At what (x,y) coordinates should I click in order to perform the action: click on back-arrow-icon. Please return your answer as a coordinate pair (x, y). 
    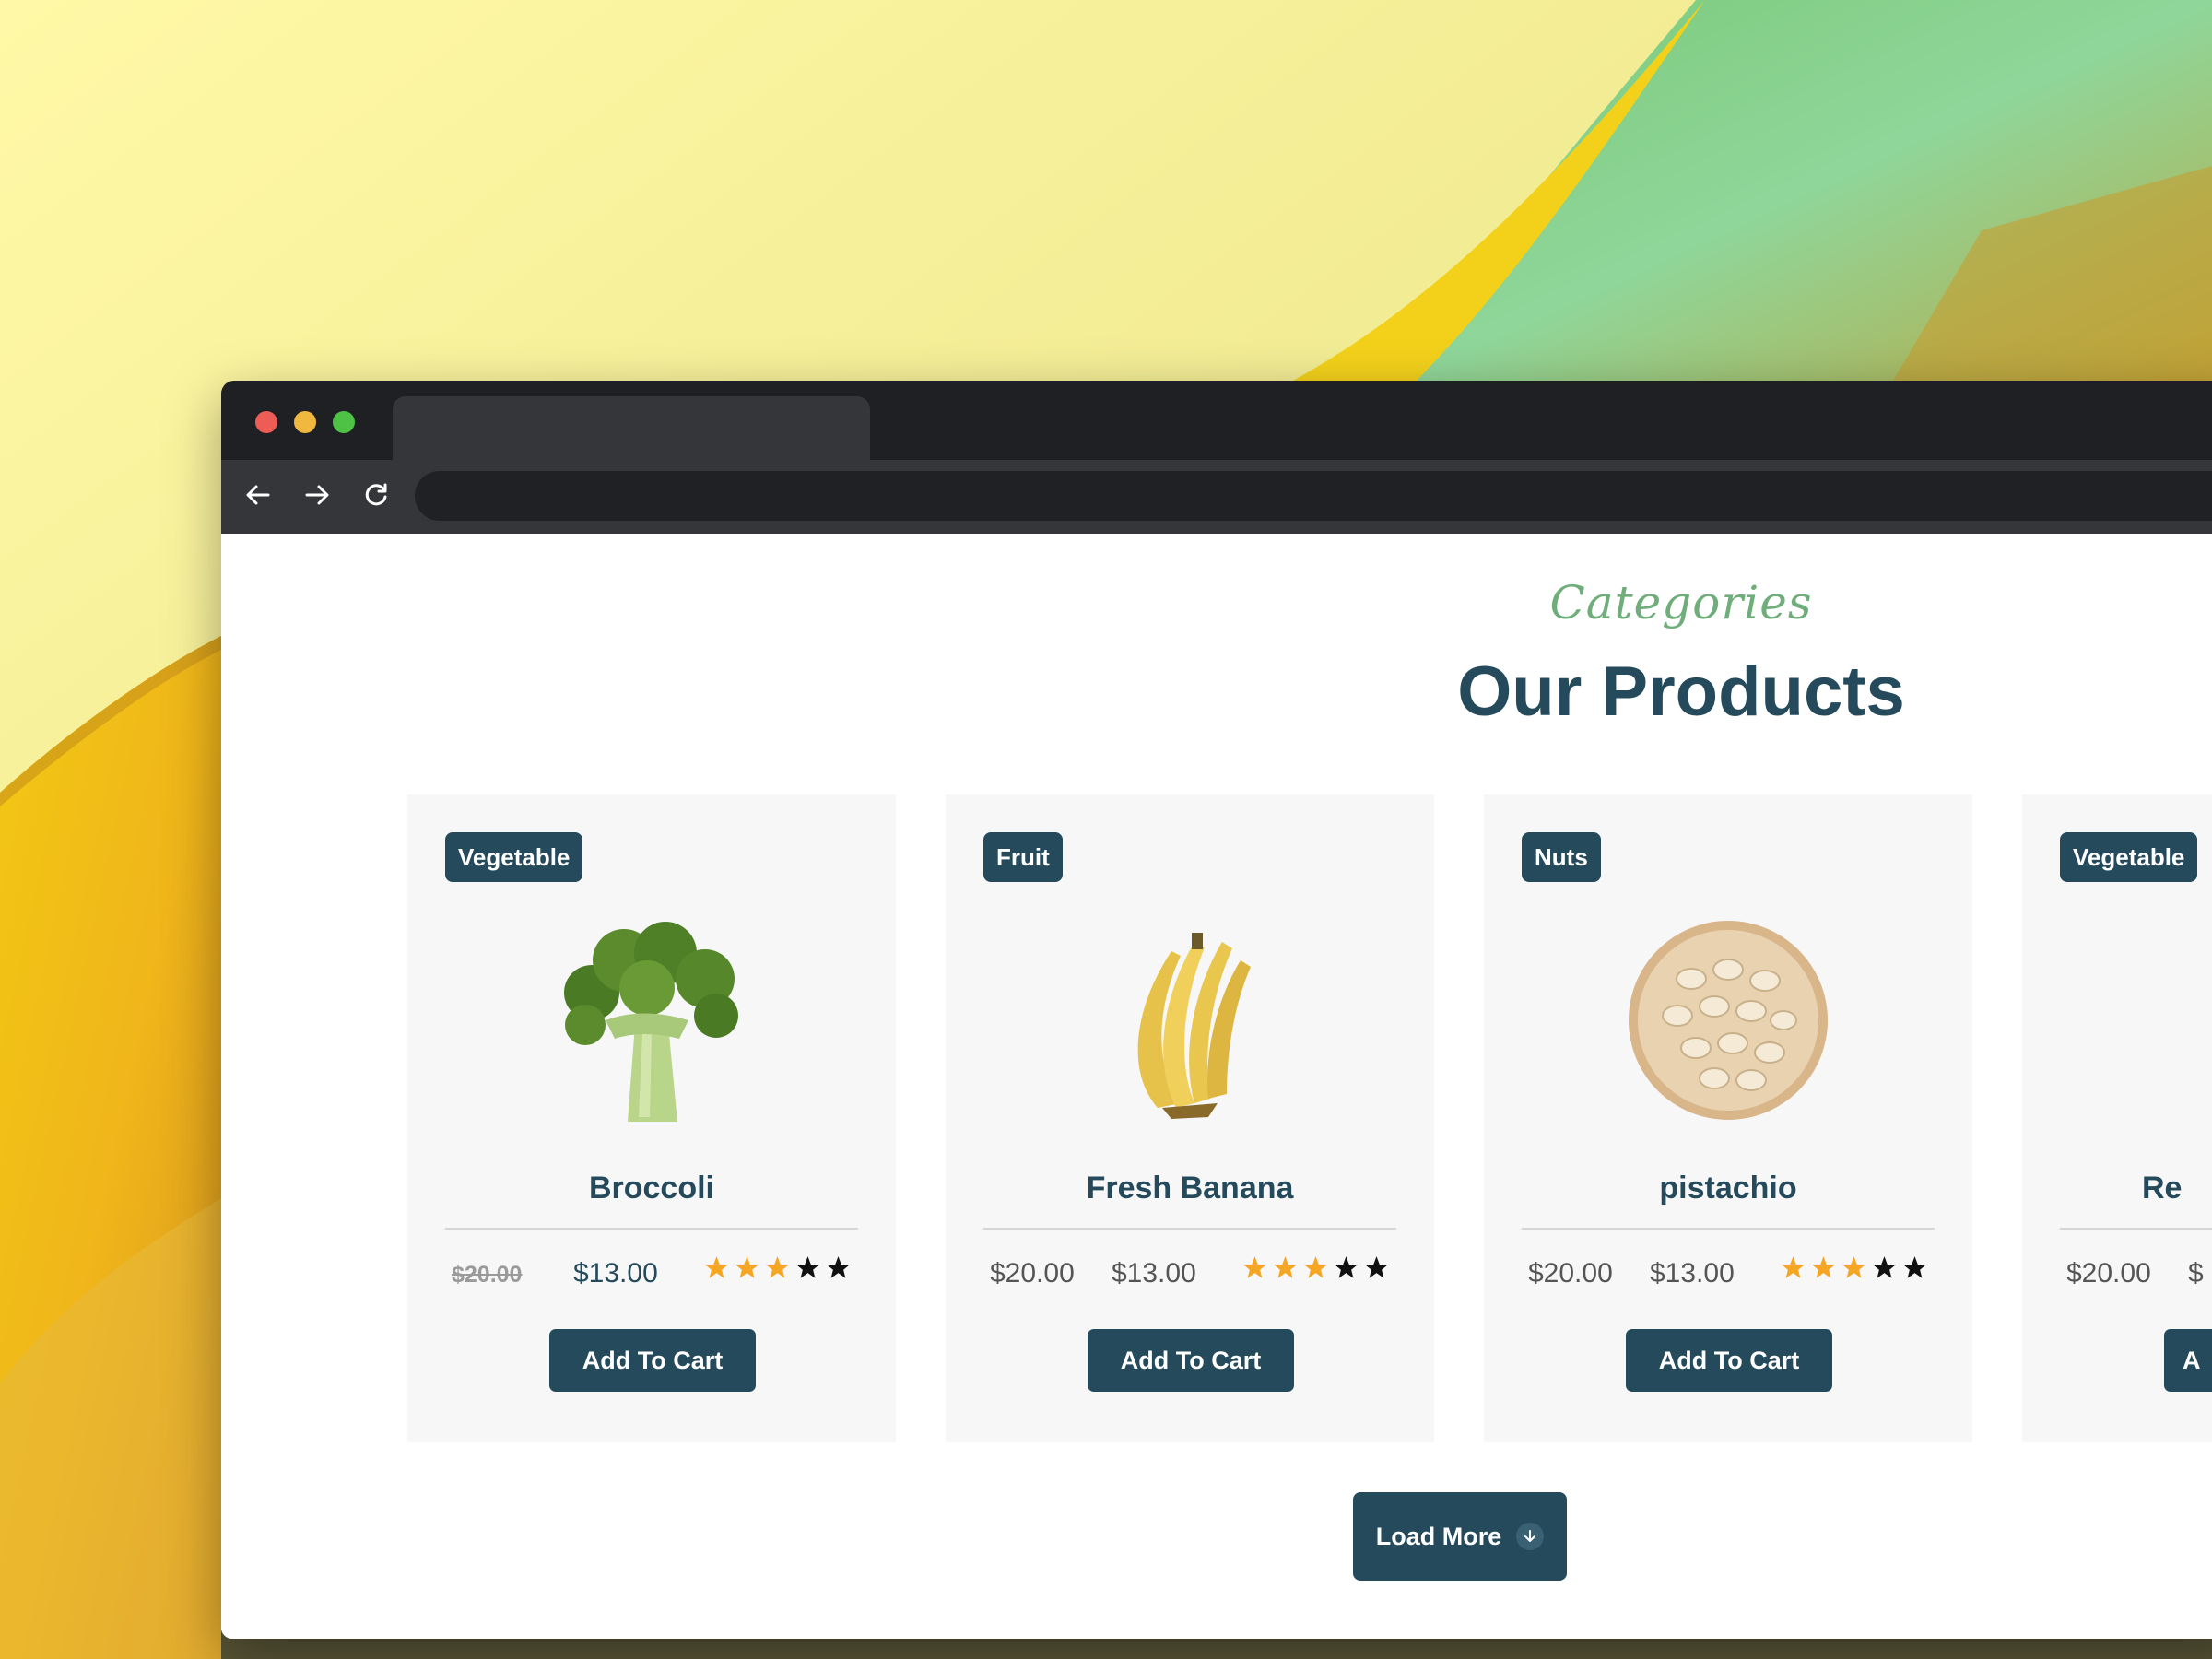
    Looking at the image, I should click on (258, 495).